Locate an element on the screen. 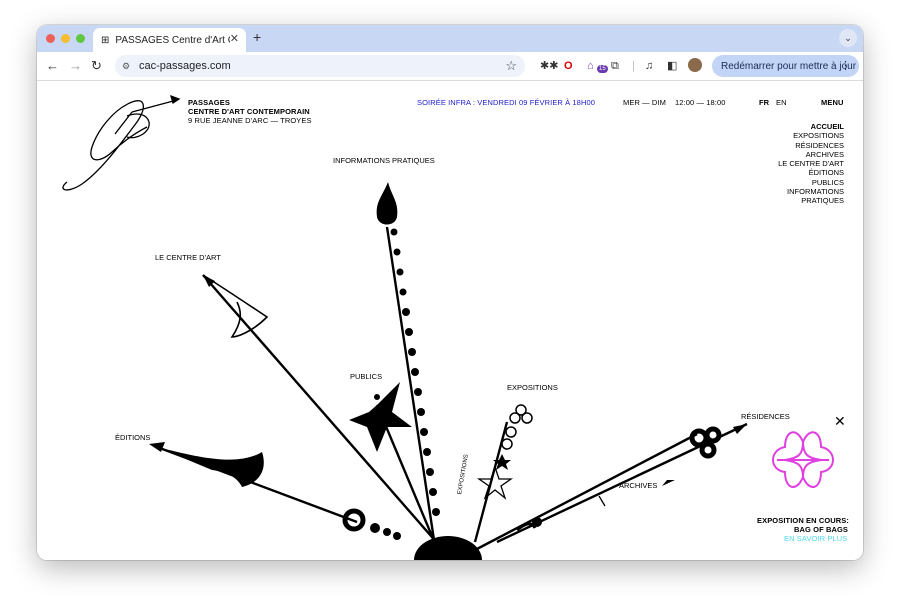 The height and width of the screenshot is (608, 900). close-exhibition-icon: ✕ is located at coordinates (840, 421).